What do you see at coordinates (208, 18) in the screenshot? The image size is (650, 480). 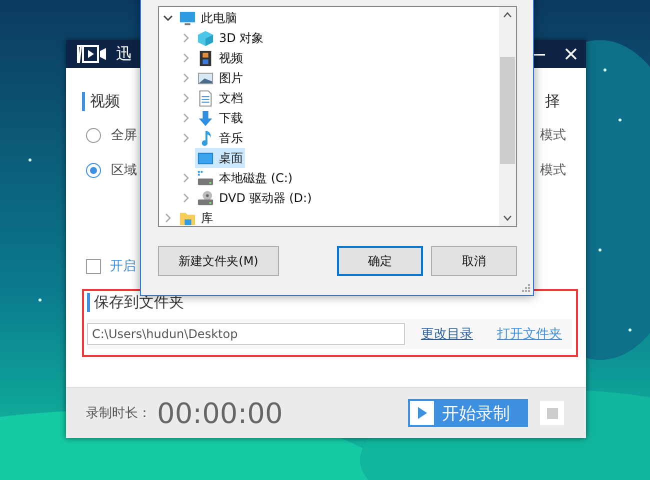 I see `folder-tree-item: 此电脑` at bounding box center [208, 18].